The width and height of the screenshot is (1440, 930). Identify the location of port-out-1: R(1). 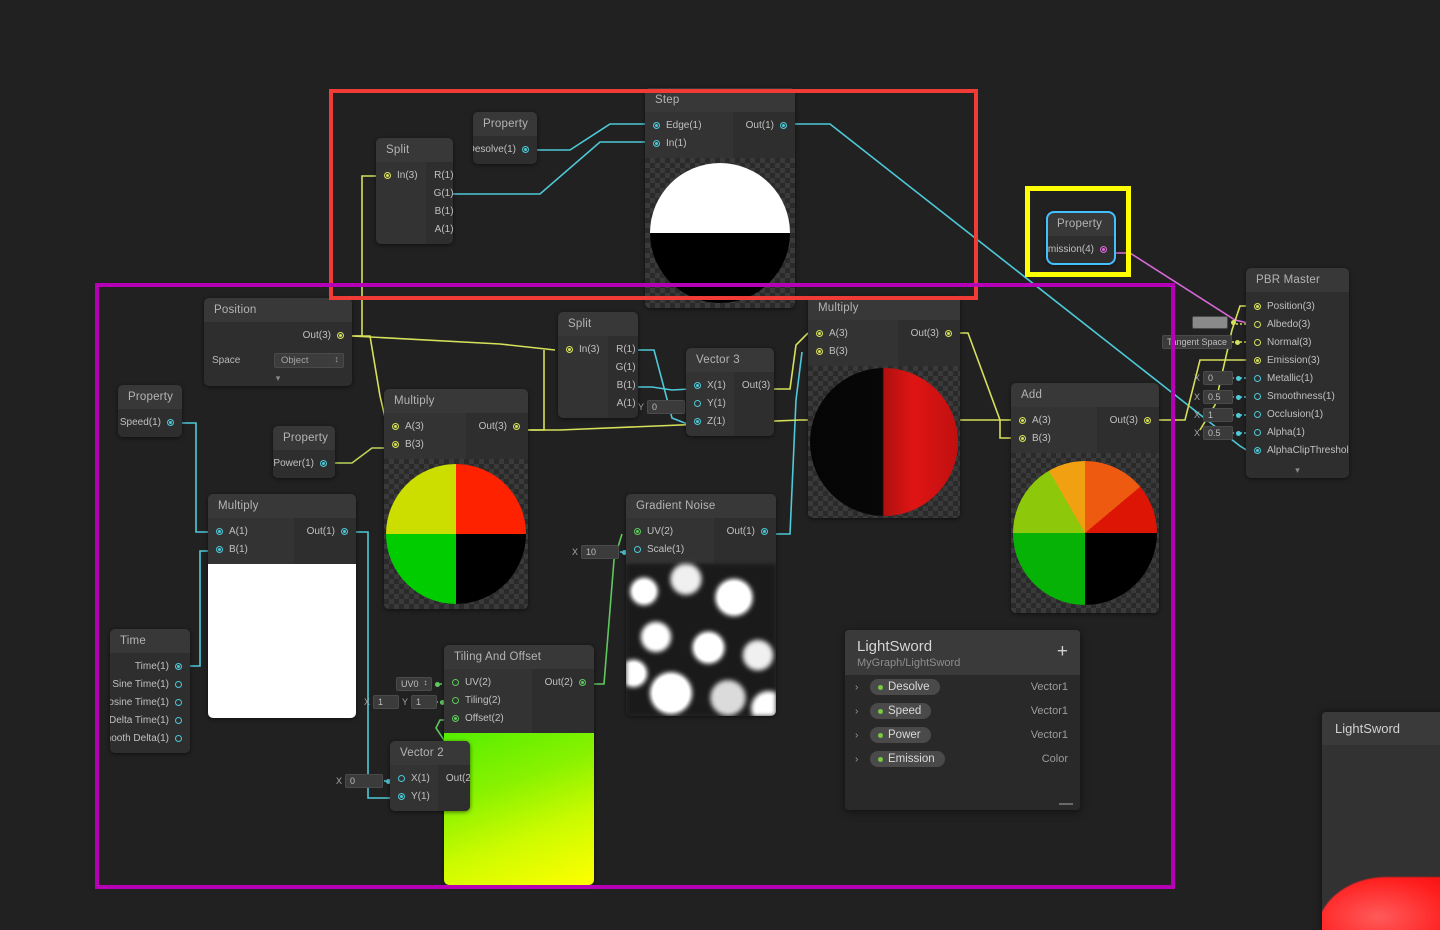
(439, 175).